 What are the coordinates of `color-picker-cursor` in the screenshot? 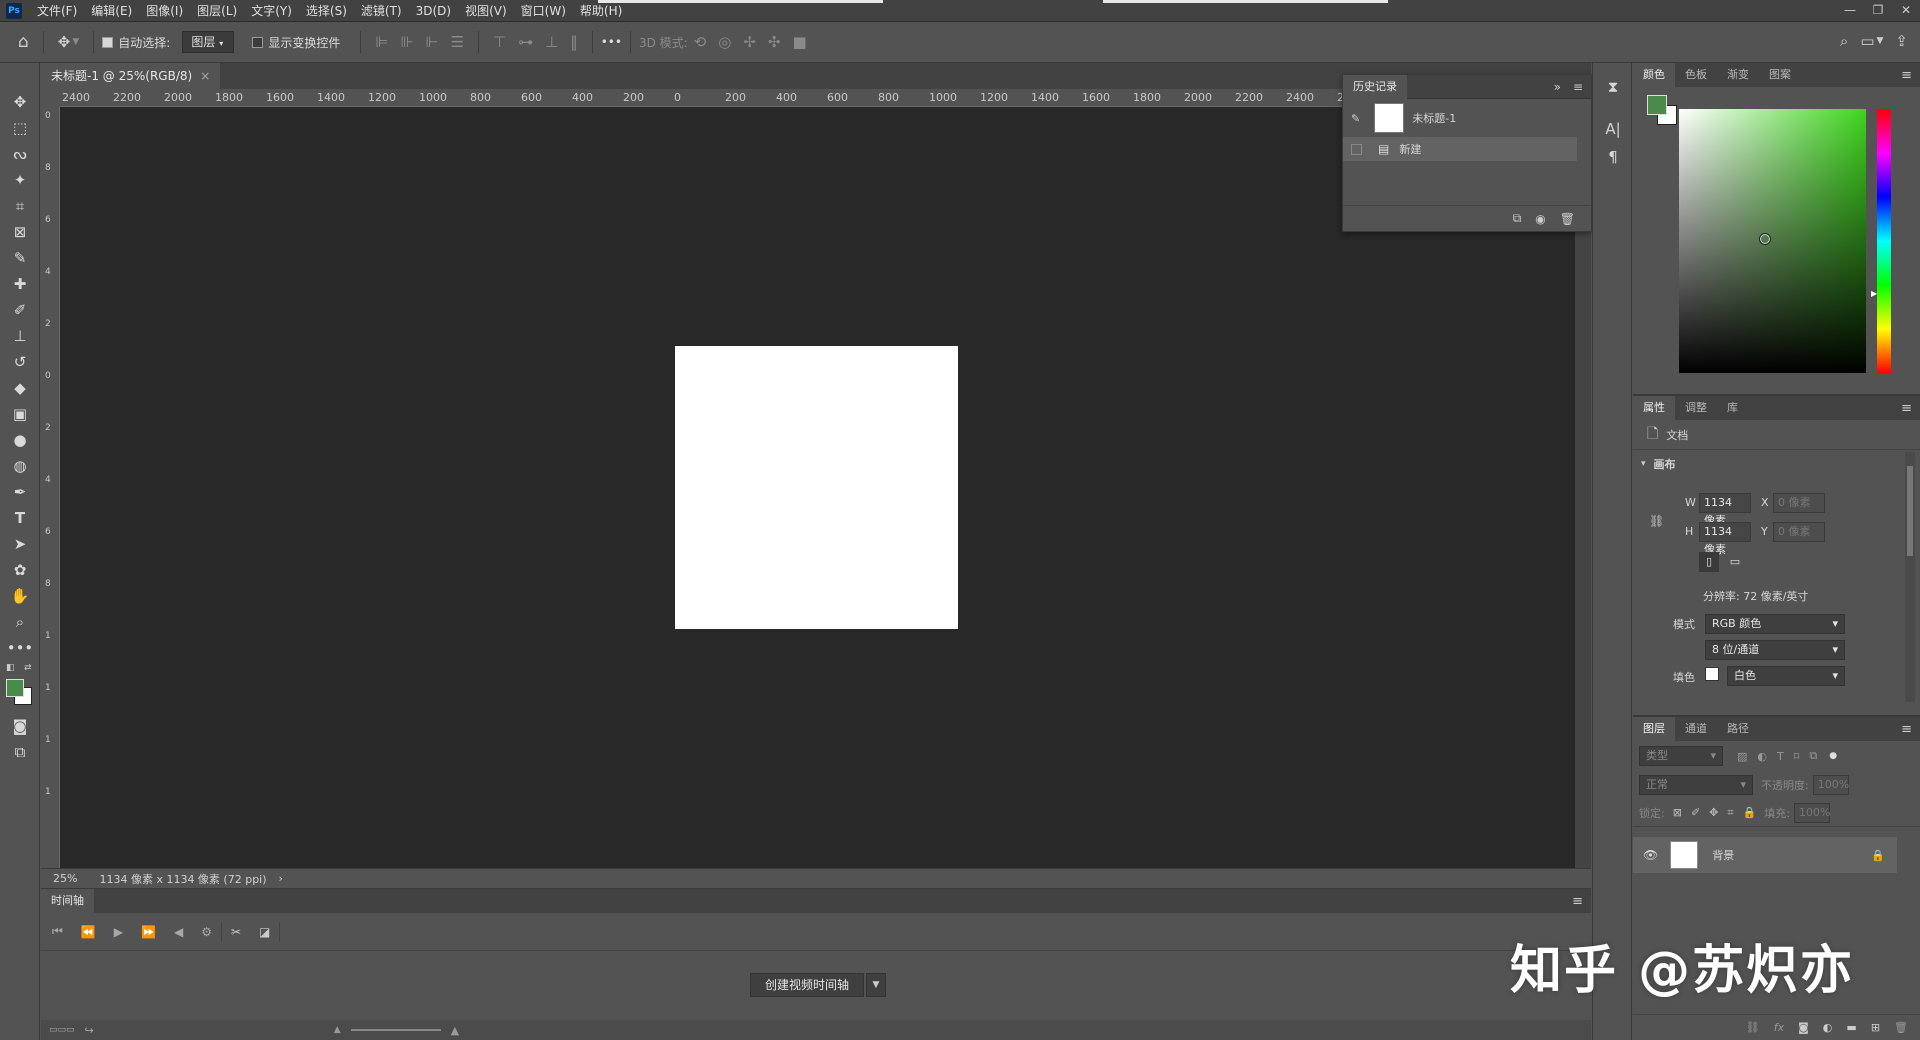 It's located at (1765, 239).